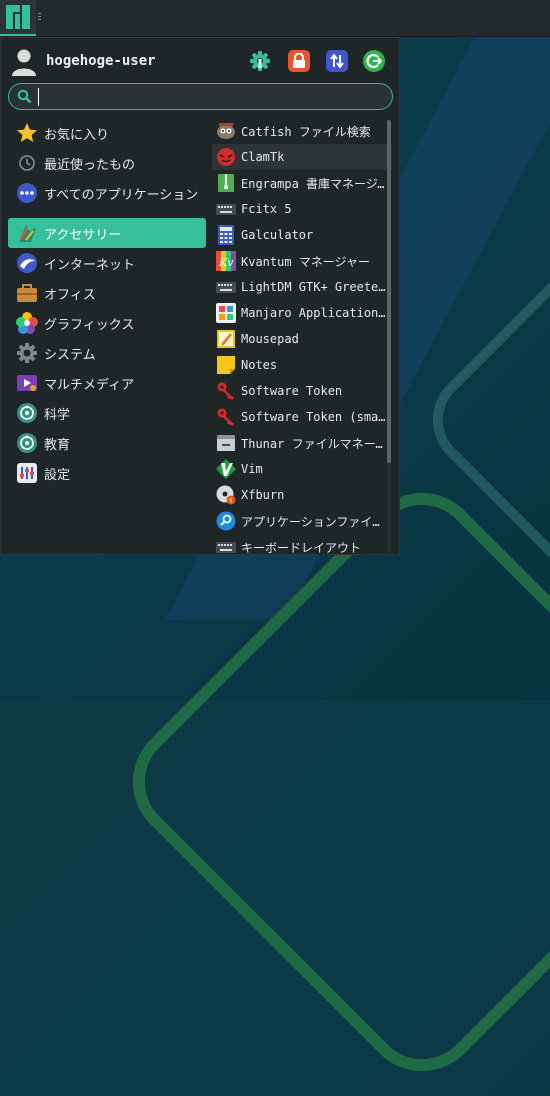 Image resolution: width=550 pixels, height=1096 pixels. Describe the element at coordinates (277, 235) in the screenshot. I see `app-label: Galculator` at that location.